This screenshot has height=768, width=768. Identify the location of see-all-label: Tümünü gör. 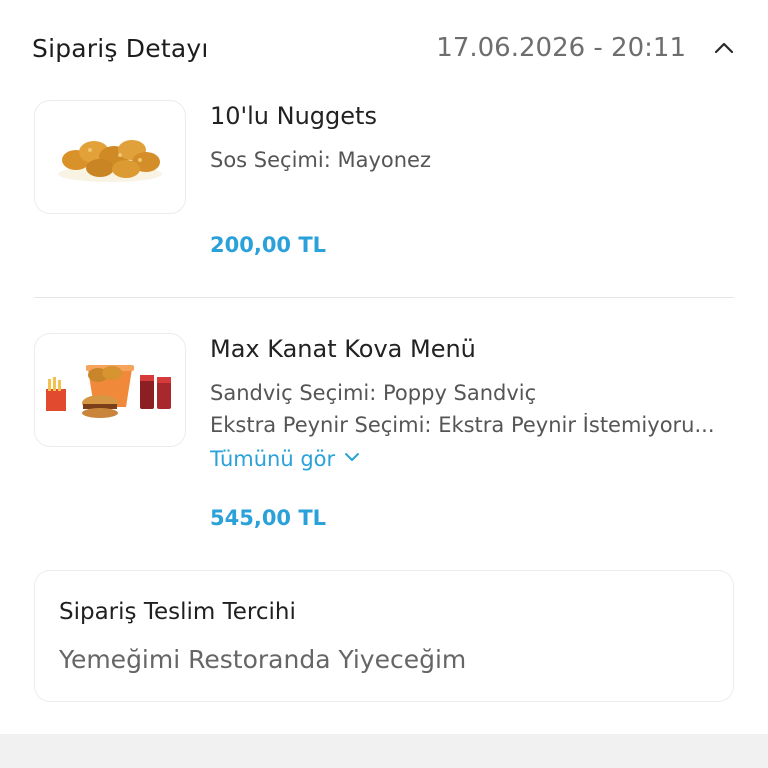
(273, 459).